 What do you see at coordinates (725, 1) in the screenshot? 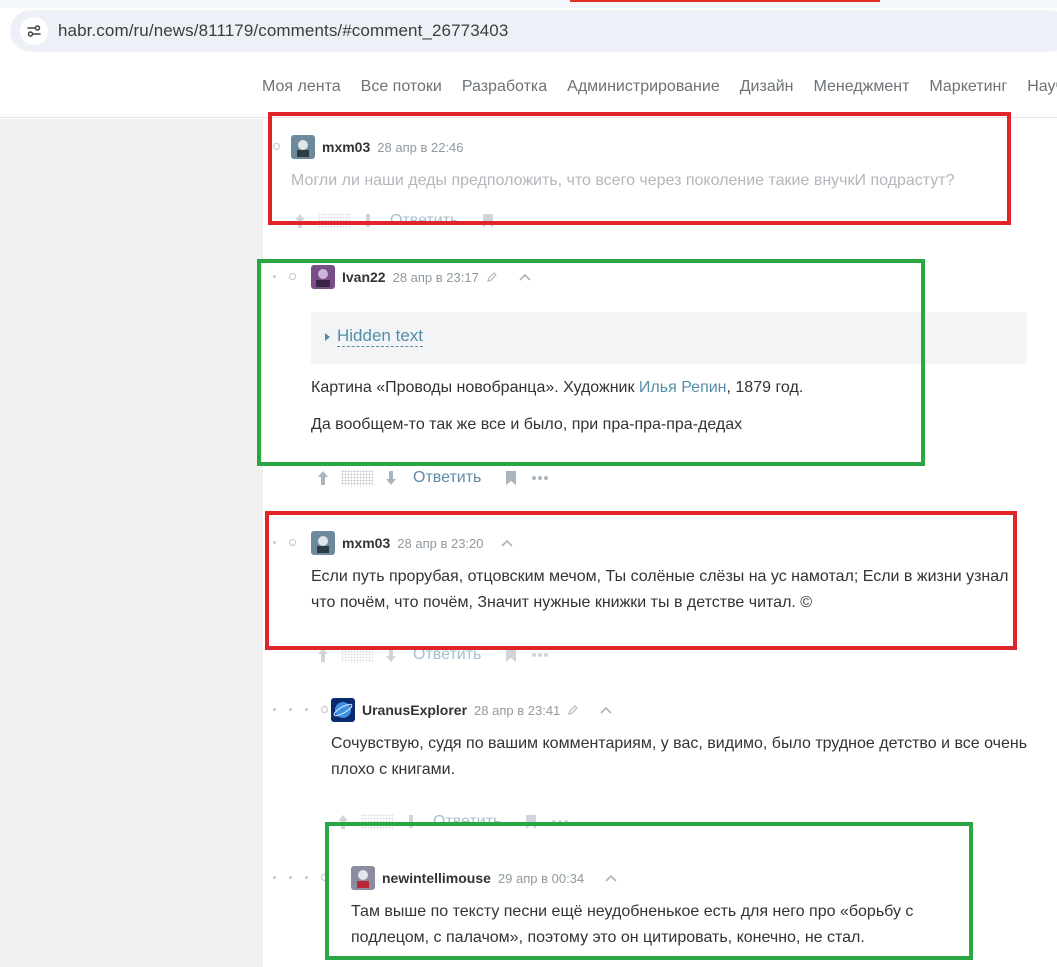
I see `active-tab-accent` at bounding box center [725, 1].